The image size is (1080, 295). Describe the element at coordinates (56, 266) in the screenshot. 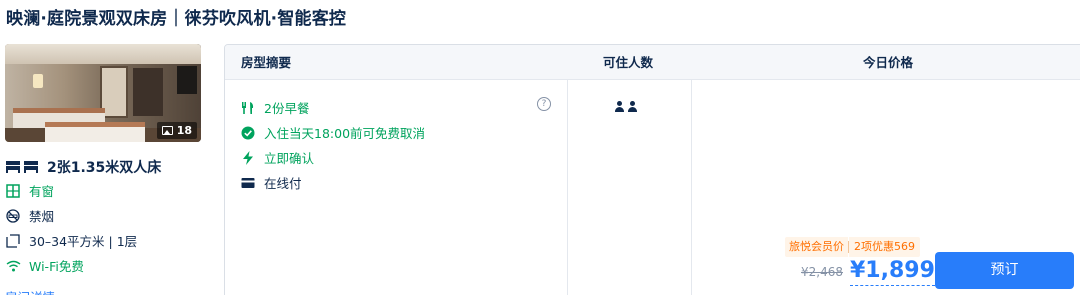

I see `wifi-label: Wi-Fi免费` at that location.